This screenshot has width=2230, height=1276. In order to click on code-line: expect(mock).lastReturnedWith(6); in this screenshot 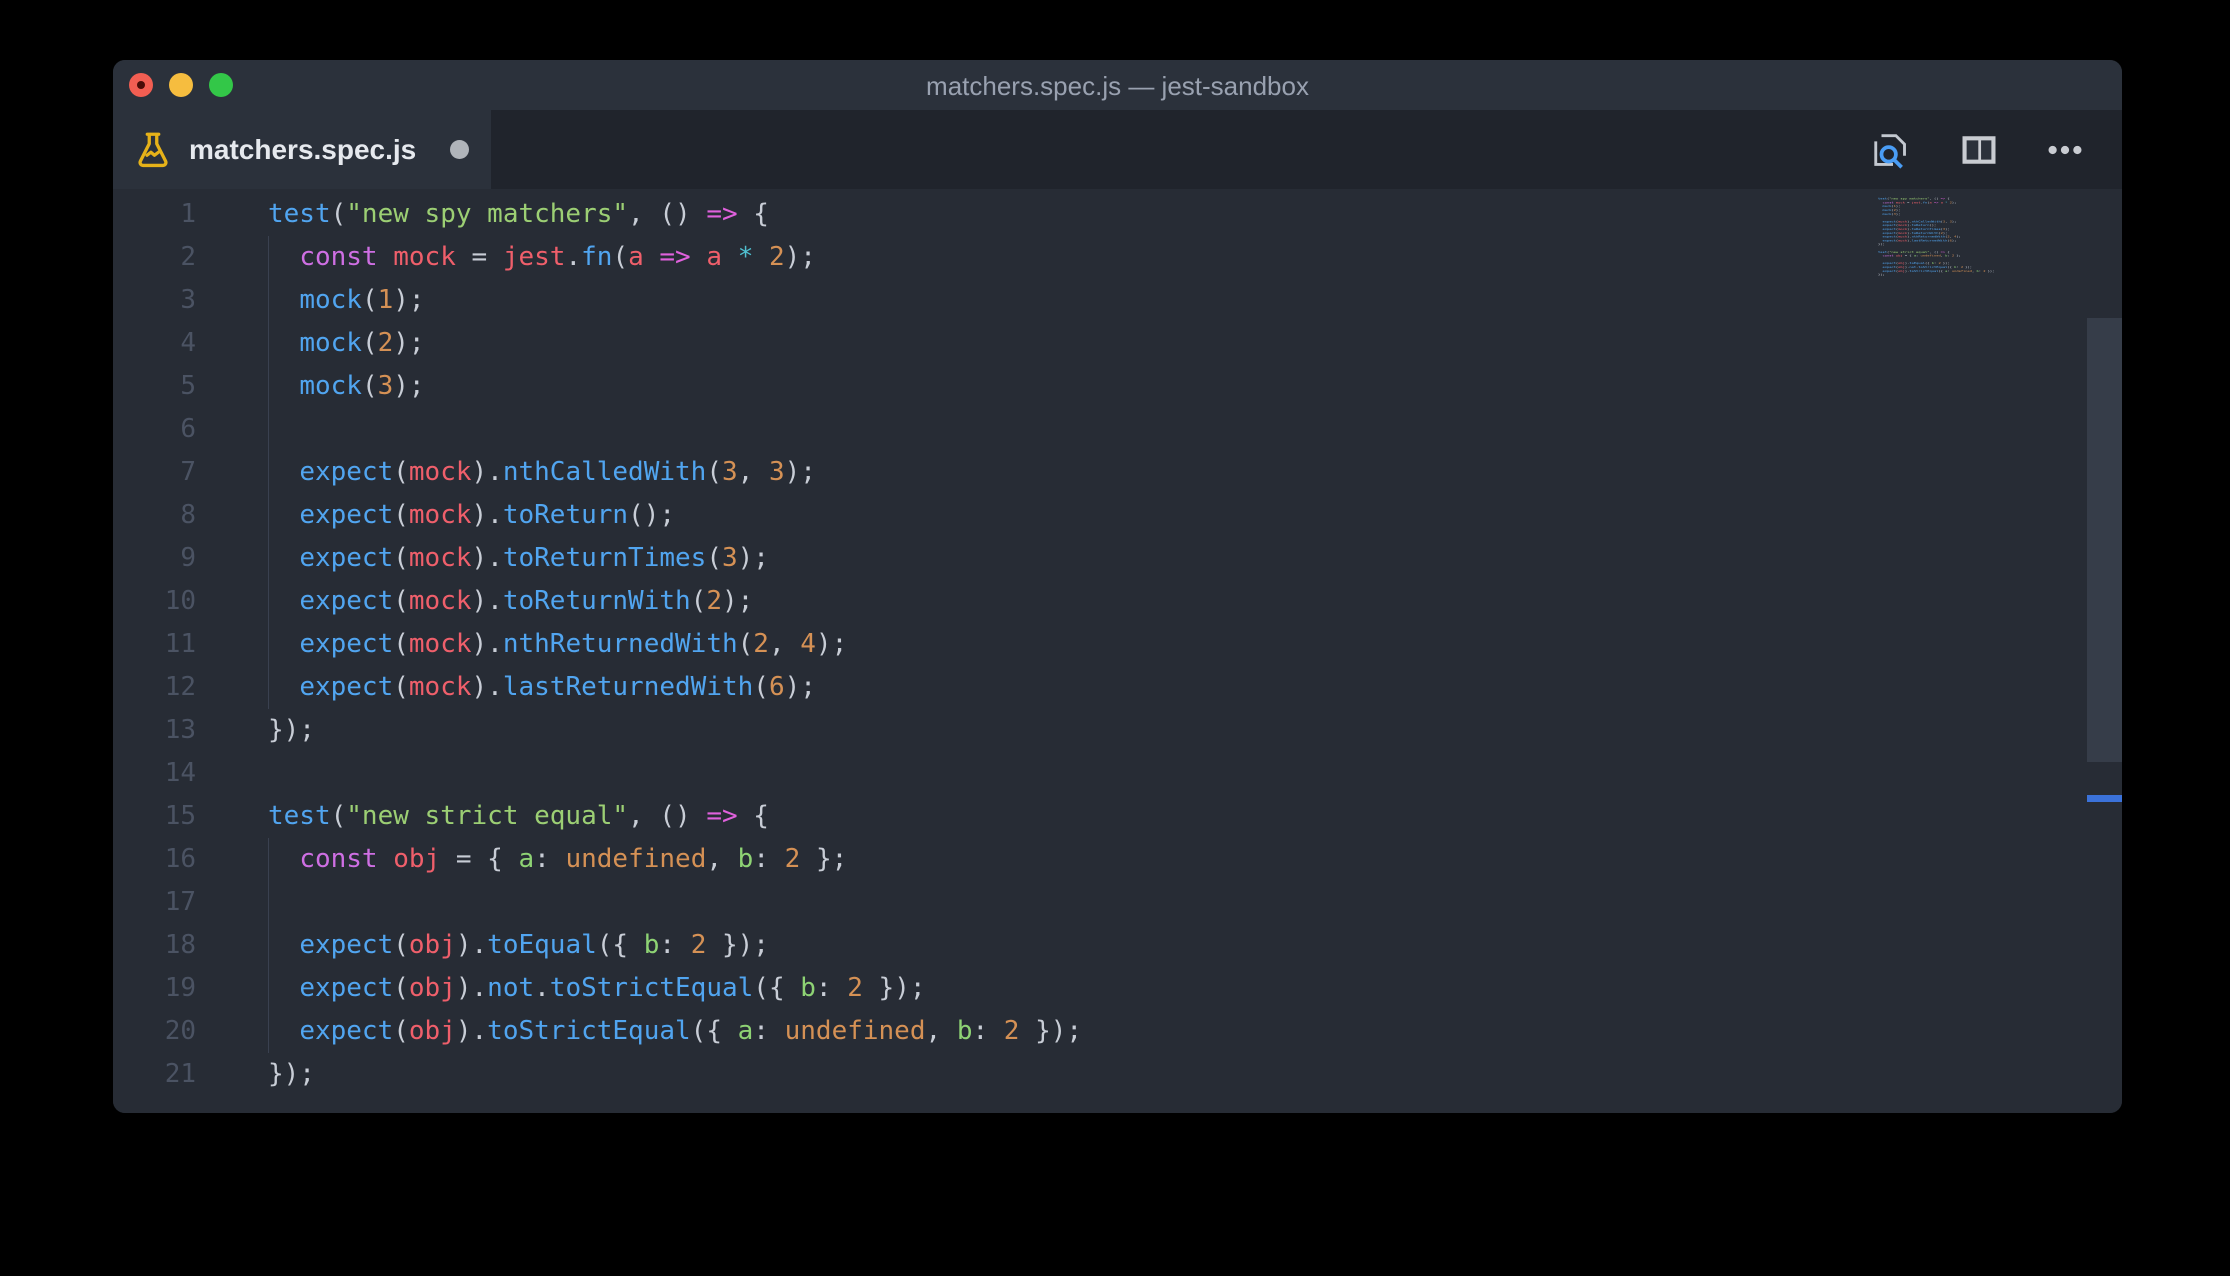, I will do `click(557, 687)`.